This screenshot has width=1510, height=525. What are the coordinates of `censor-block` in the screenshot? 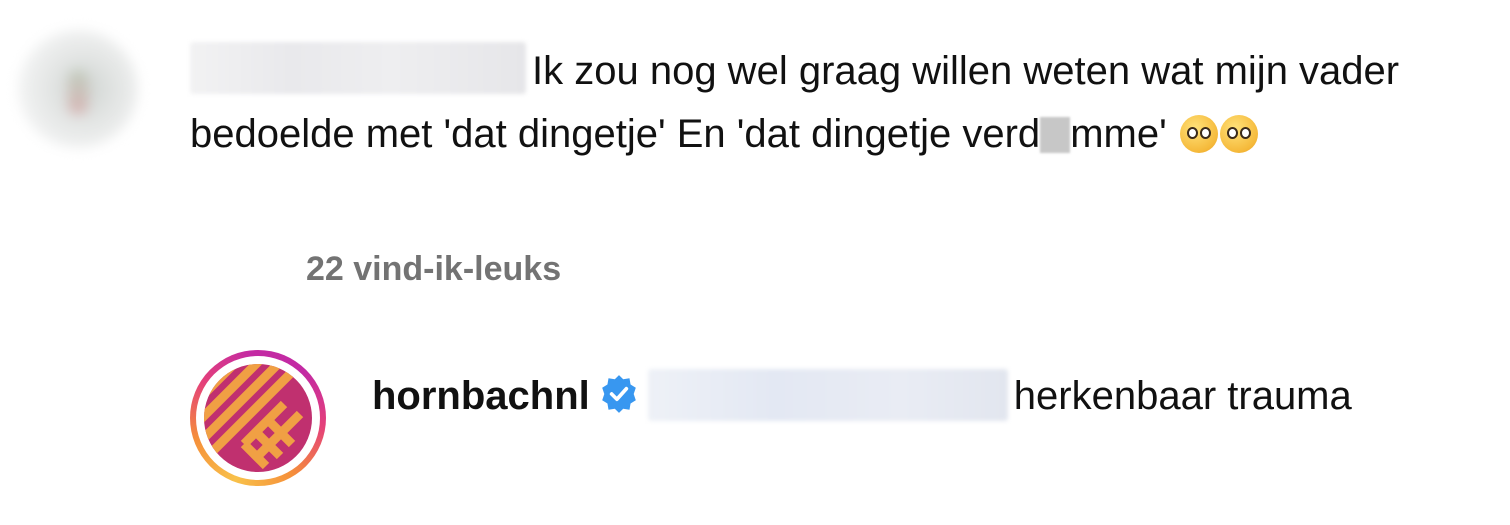 It's located at (1055, 135).